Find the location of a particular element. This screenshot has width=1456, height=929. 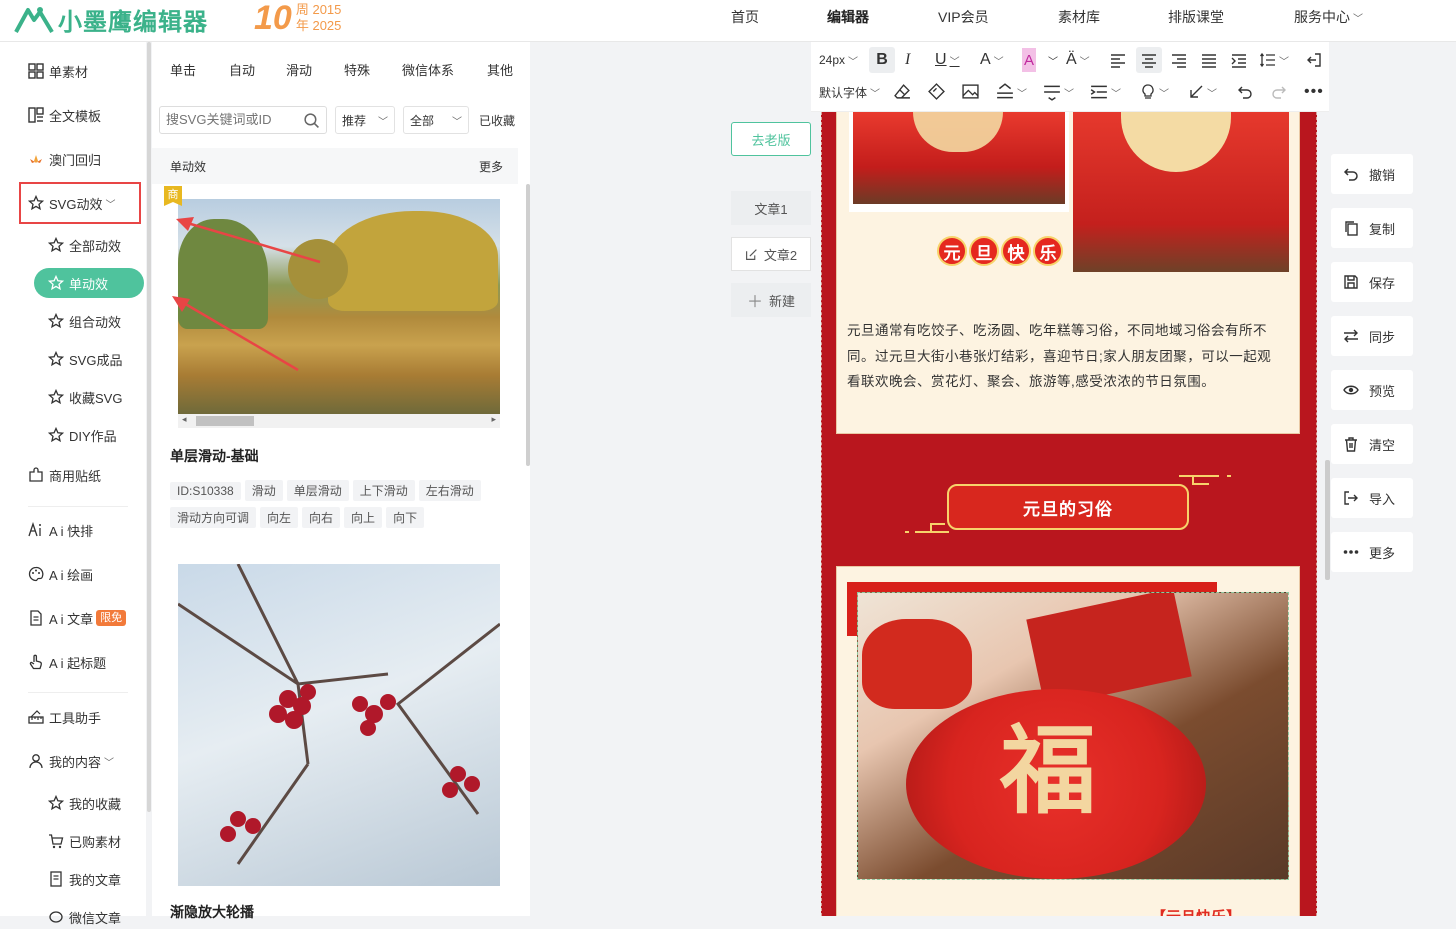

filter-dropdown: 全部 ﹀ is located at coordinates (436, 120).